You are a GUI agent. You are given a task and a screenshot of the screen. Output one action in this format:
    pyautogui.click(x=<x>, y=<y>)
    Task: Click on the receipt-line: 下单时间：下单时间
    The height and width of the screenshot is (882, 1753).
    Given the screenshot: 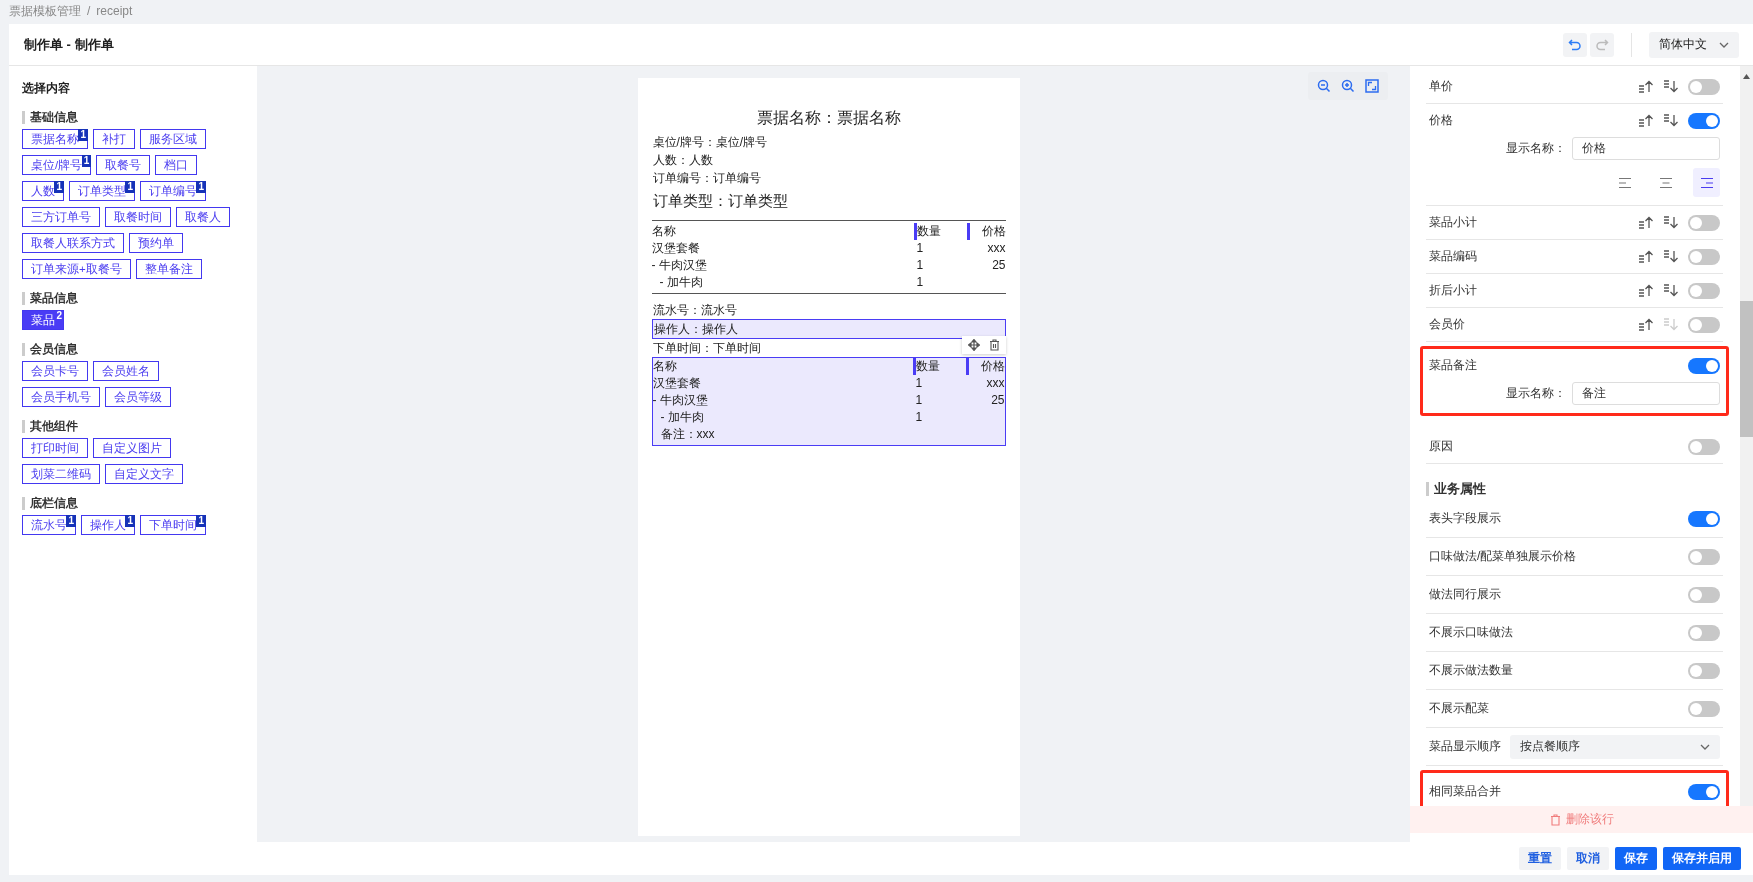 What is the action you would take?
    pyautogui.click(x=731, y=348)
    